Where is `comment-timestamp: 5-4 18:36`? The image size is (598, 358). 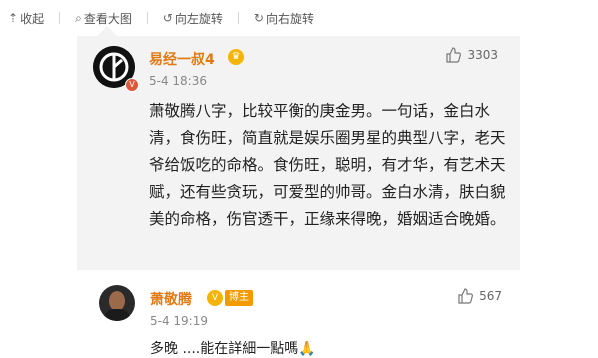
comment-timestamp: 5-4 18:36 is located at coordinates (178, 81).